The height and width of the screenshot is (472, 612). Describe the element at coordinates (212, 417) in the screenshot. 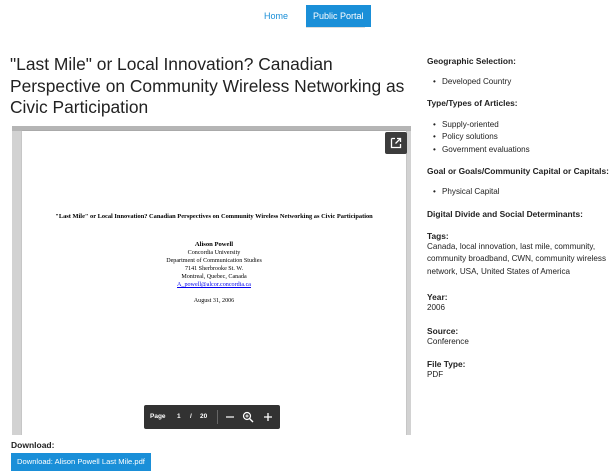

I see `pdf-page-toolbar: Page 1 / 20` at that location.